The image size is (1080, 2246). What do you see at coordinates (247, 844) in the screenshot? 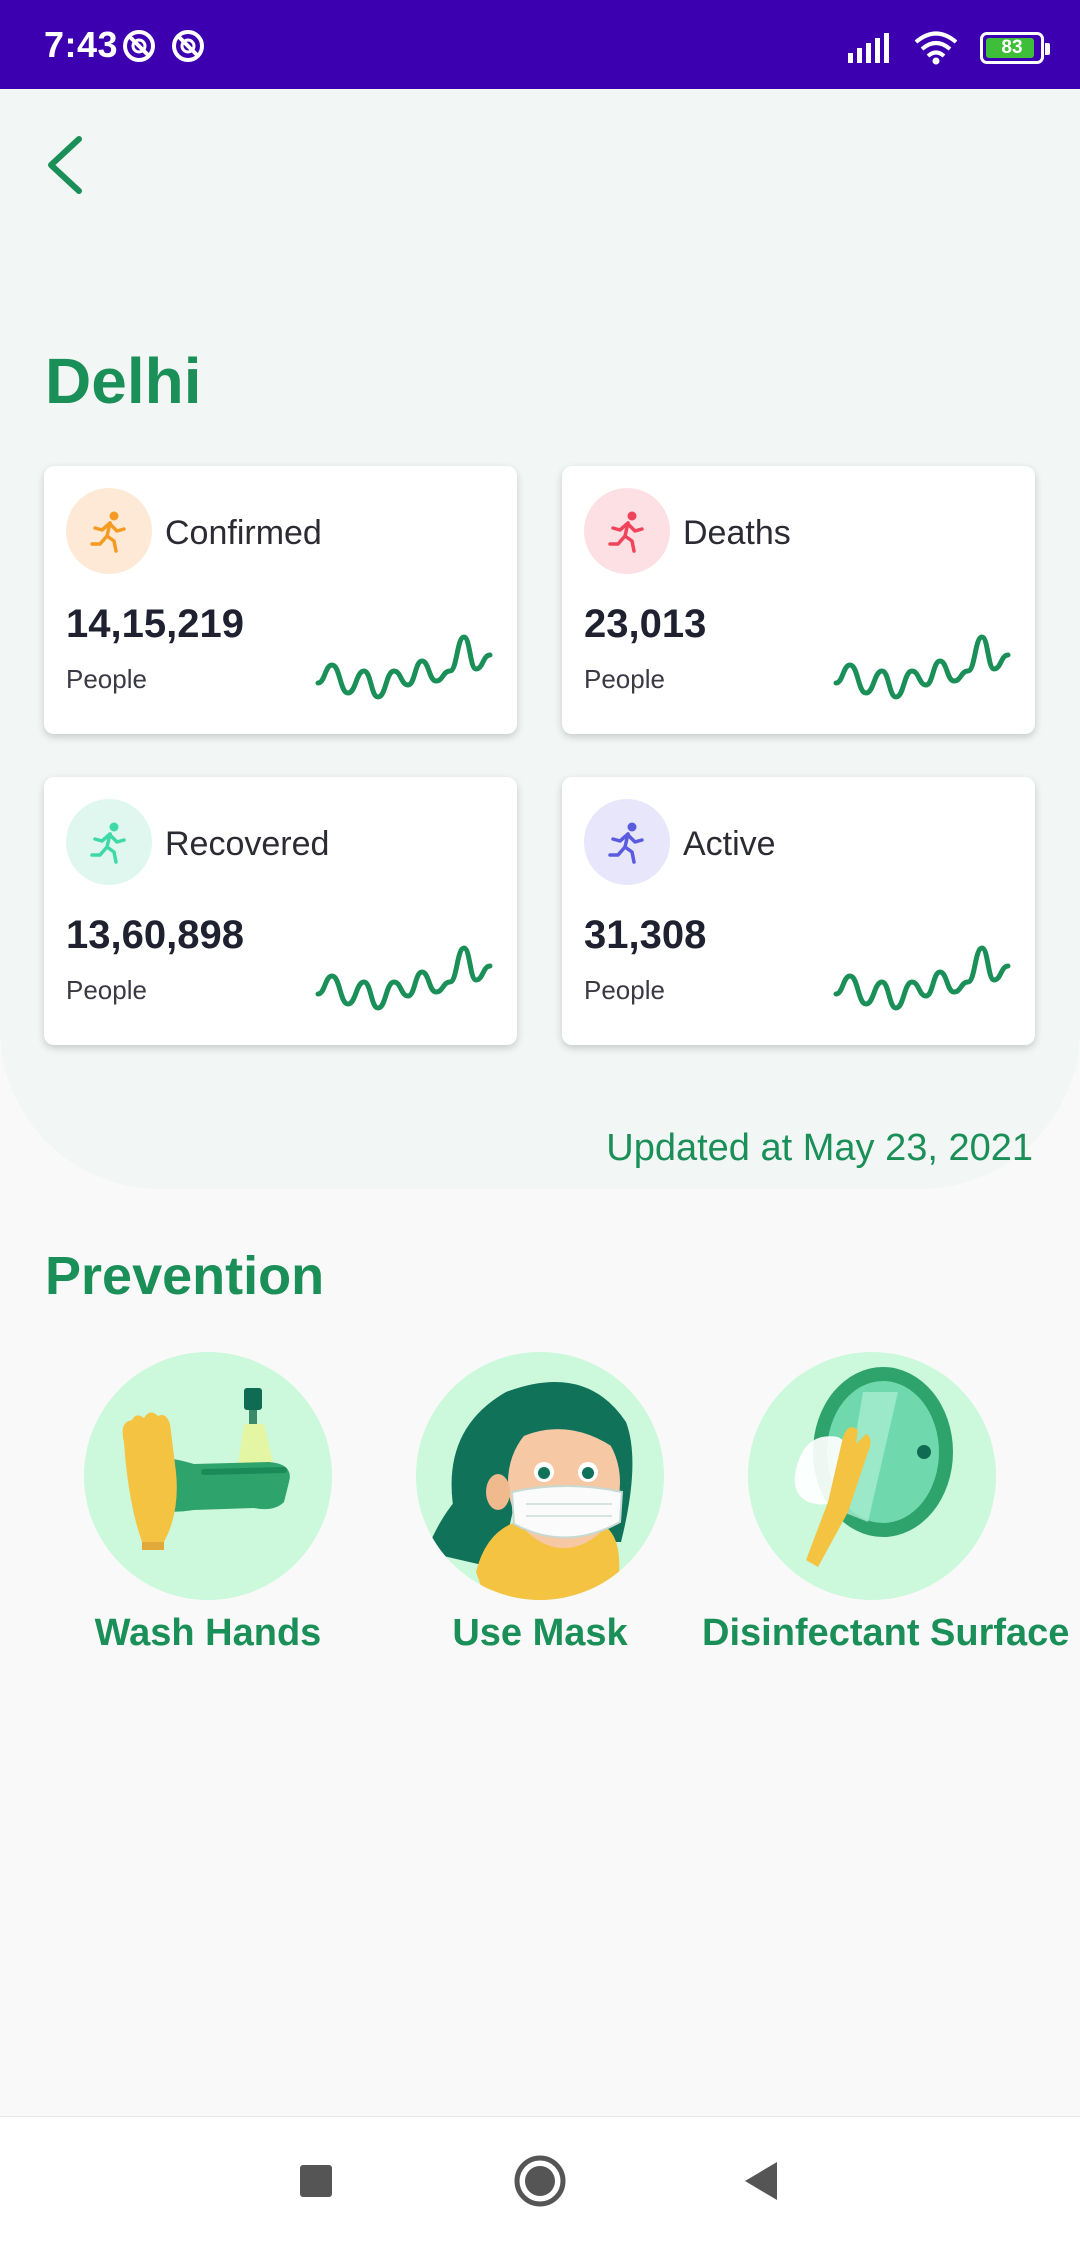
I see `stat-label: Recovered` at bounding box center [247, 844].